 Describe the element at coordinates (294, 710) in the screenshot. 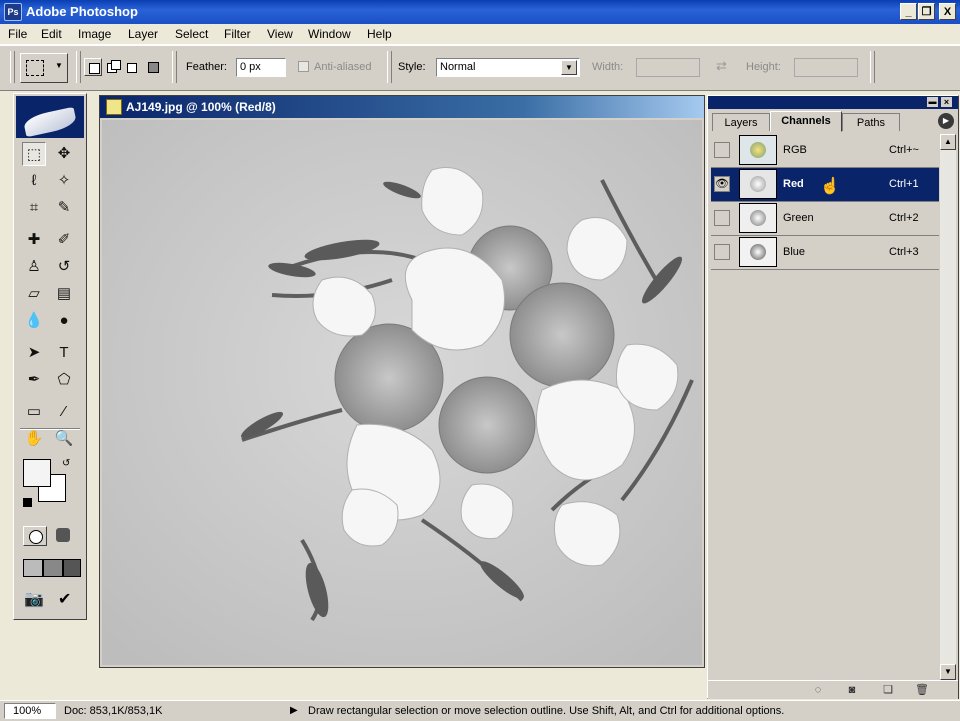

I see `status-menu-arrow-icon: ▶` at that location.